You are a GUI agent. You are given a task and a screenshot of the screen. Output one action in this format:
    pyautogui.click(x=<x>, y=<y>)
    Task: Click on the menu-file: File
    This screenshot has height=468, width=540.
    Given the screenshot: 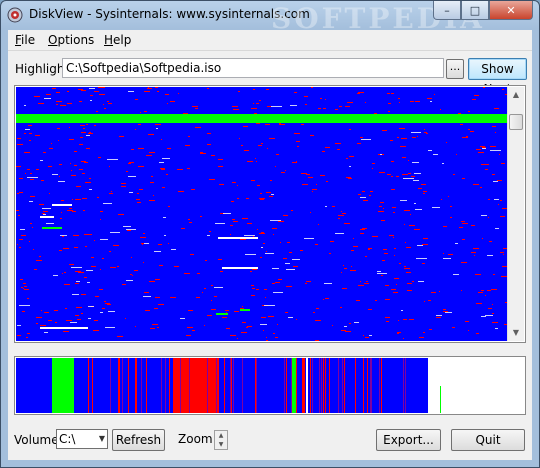 What is the action you would take?
    pyautogui.click(x=25, y=40)
    